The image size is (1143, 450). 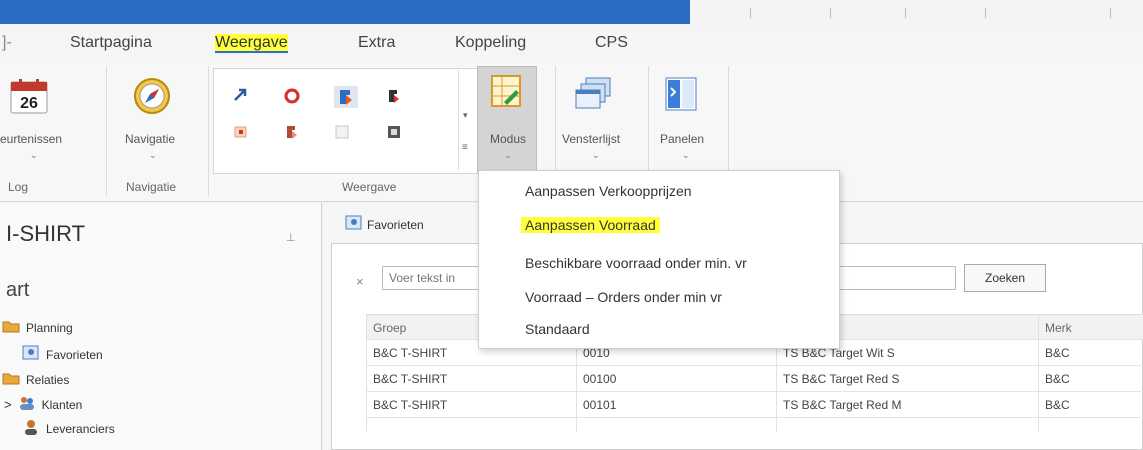 I want to click on gallery-scrollbar: ▾ ≡, so click(x=466, y=120).